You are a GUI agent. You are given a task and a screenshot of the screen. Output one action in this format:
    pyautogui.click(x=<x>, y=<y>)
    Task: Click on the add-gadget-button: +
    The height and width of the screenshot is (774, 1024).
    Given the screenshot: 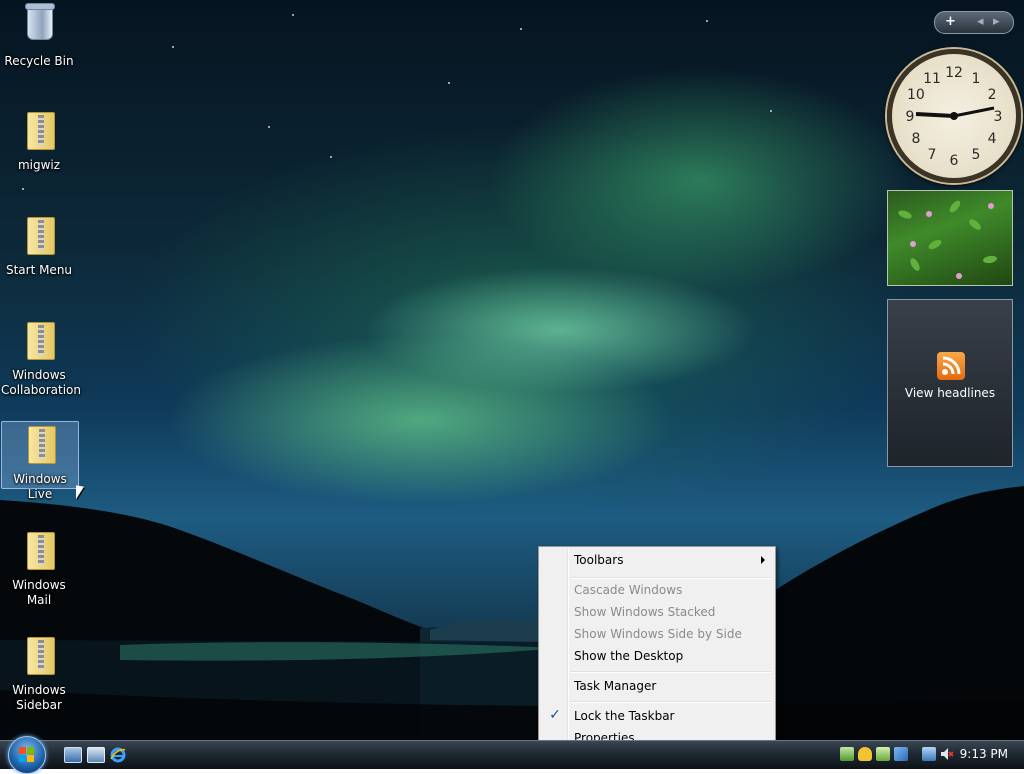 What is the action you would take?
    pyautogui.click(x=950, y=22)
    